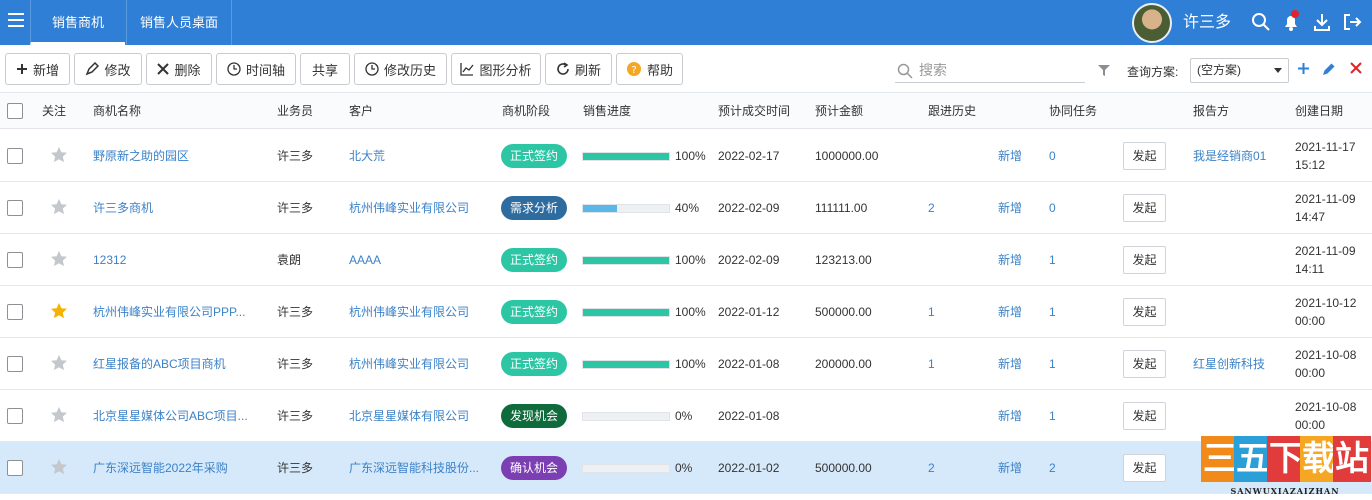 This screenshot has height=500, width=1372. What do you see at coordinates (1207, 22) in the screenshot?
I see `username: 许三多` at bounding box center [1207, 22].